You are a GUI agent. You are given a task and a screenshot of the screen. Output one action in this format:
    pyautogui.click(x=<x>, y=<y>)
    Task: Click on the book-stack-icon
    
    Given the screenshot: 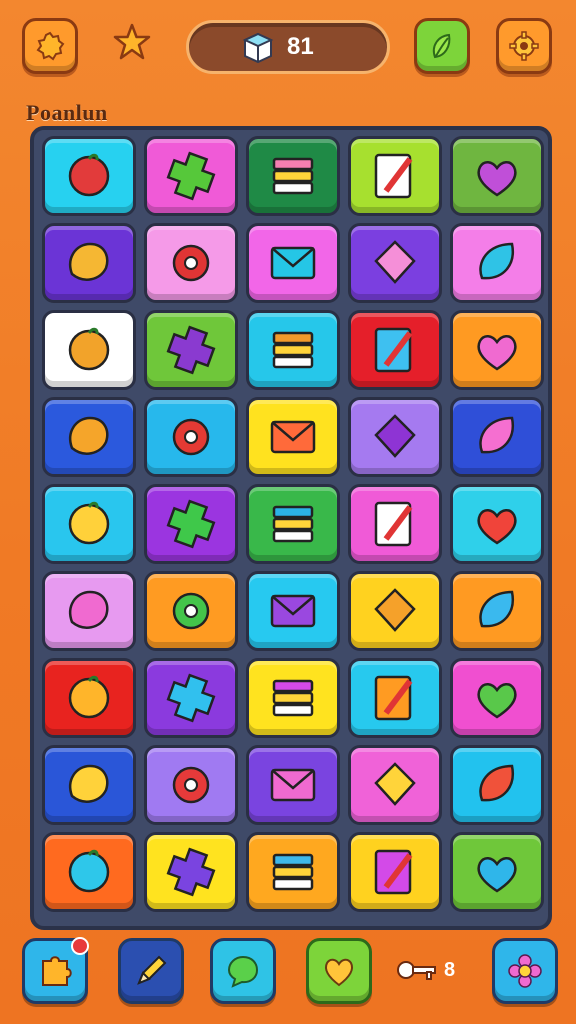 What is the action you would take?
    pyautogui.click(x=293, y=176)
    